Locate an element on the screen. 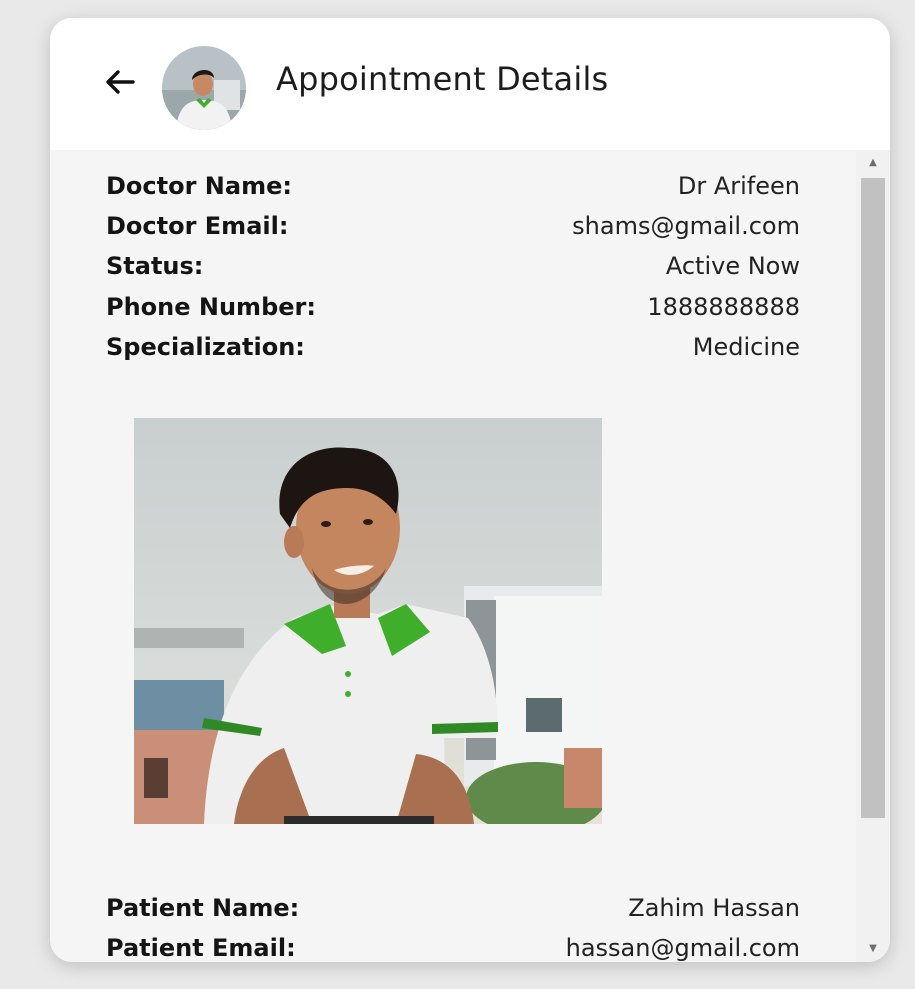 This screenshot has height=989, width=915. doctor-email-row: Doctor Email: shams@gmail.com is located at coordinates (453, 229).